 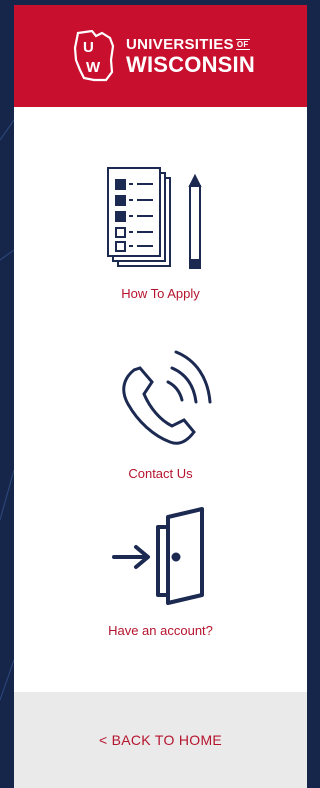 I want to click on back-to-home-link: < BACK TO HOME, so click(x=160, y=740).